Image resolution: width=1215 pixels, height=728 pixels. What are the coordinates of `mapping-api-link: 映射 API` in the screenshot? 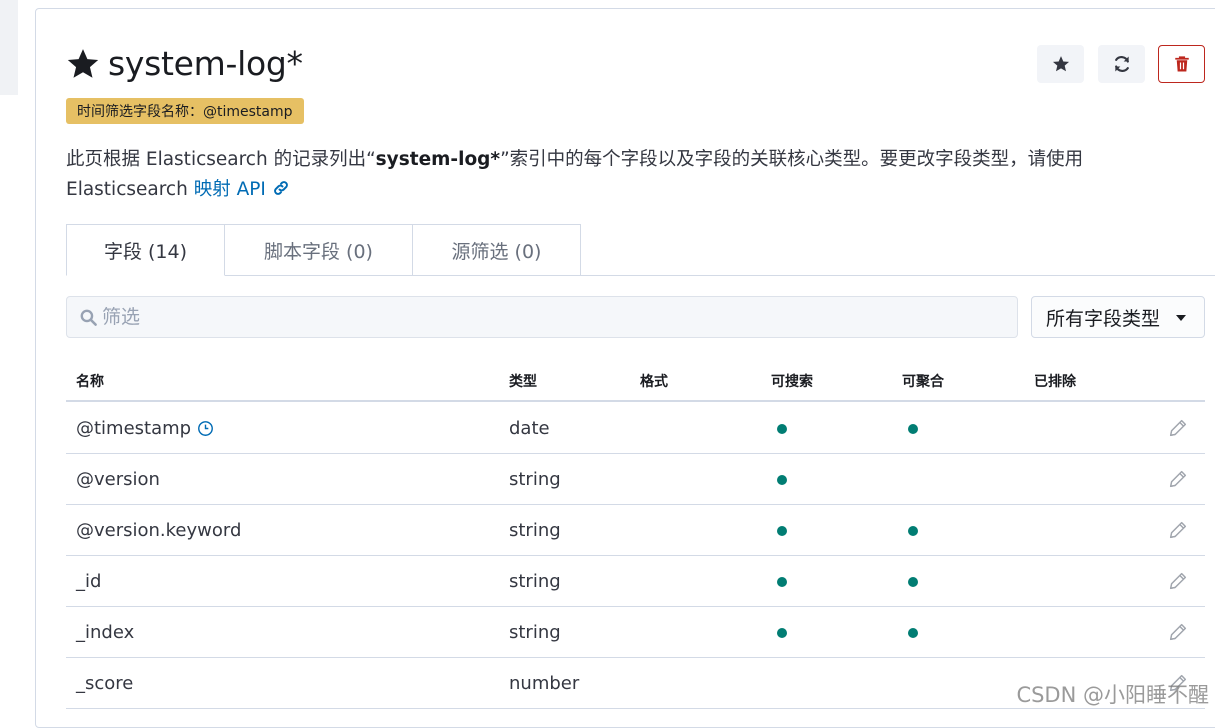 It's located at (242, 189).